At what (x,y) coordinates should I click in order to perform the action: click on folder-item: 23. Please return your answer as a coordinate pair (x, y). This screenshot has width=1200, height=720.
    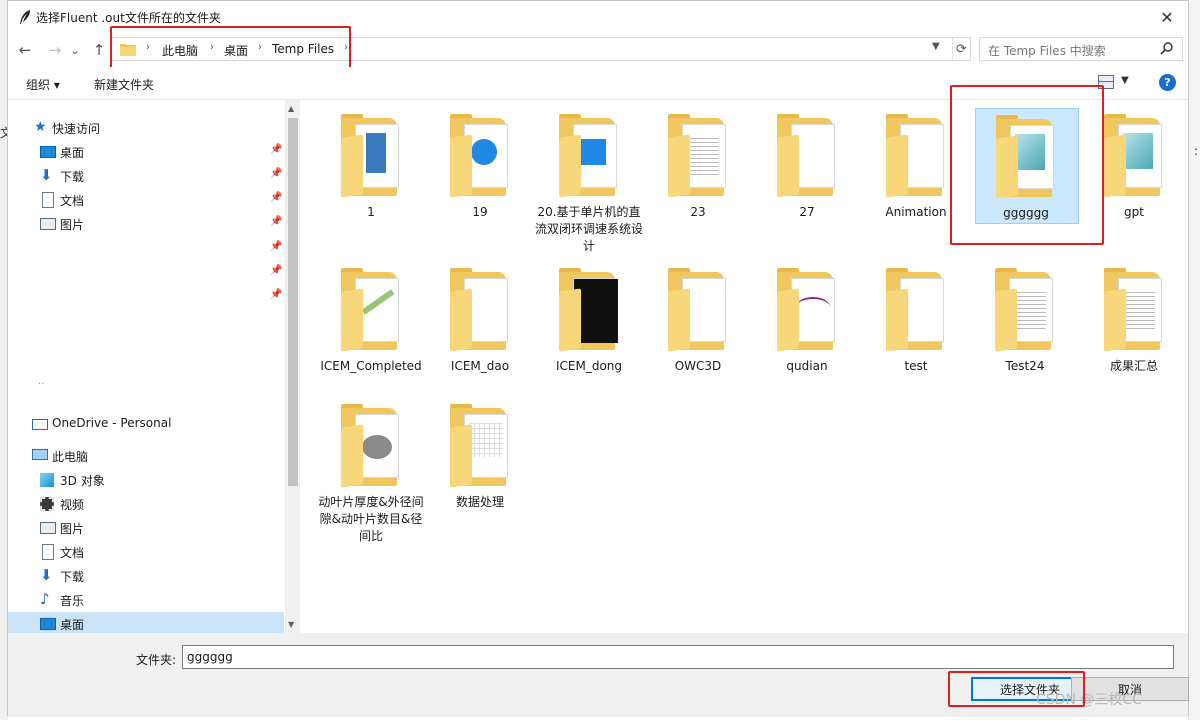
    Looking at the image, I should click on (698, 182).